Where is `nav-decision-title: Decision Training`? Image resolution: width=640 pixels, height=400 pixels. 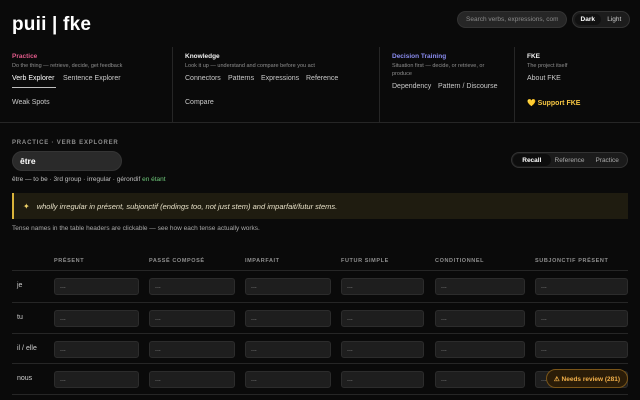 nav-decision-title: Decision Training is located at coordinates (419, 56).